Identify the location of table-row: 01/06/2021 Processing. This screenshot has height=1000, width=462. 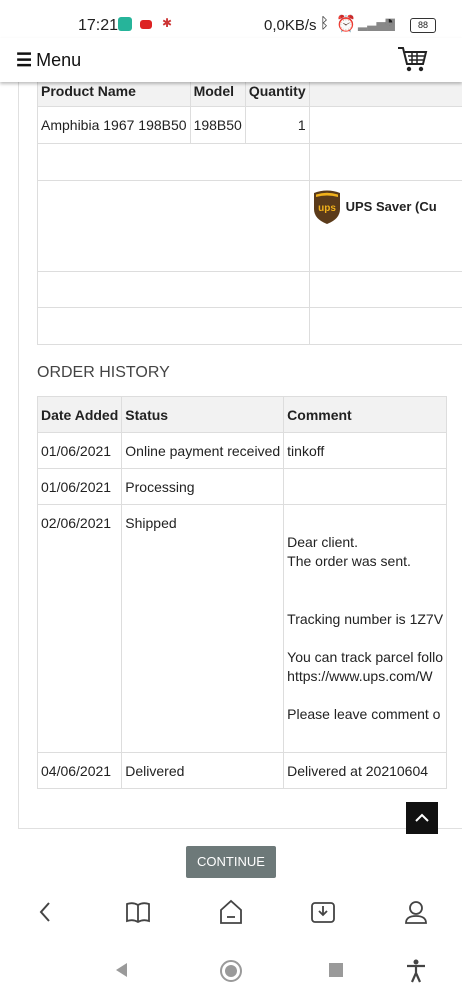
(242, 486).